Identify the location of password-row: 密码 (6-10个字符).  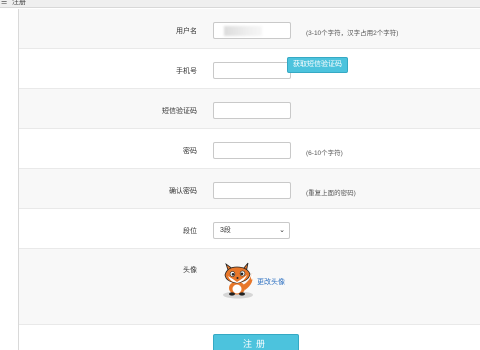
(249, 149).